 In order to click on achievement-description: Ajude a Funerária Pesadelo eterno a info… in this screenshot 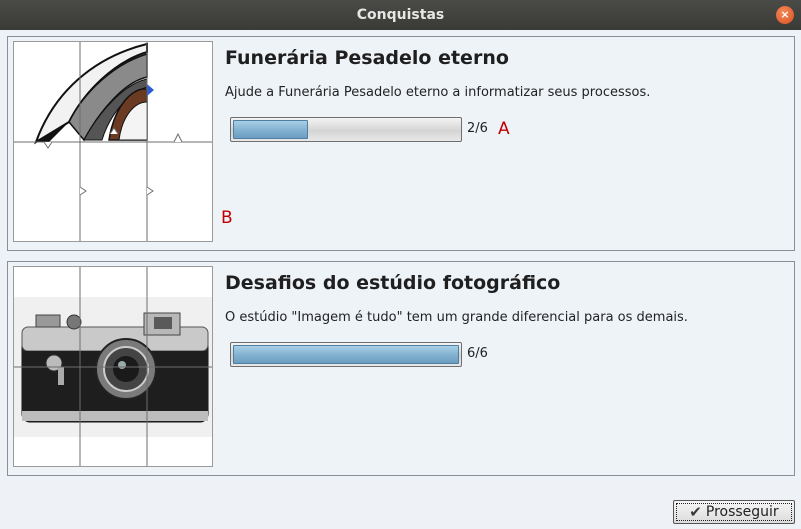, I will do `click(438, 92)`.